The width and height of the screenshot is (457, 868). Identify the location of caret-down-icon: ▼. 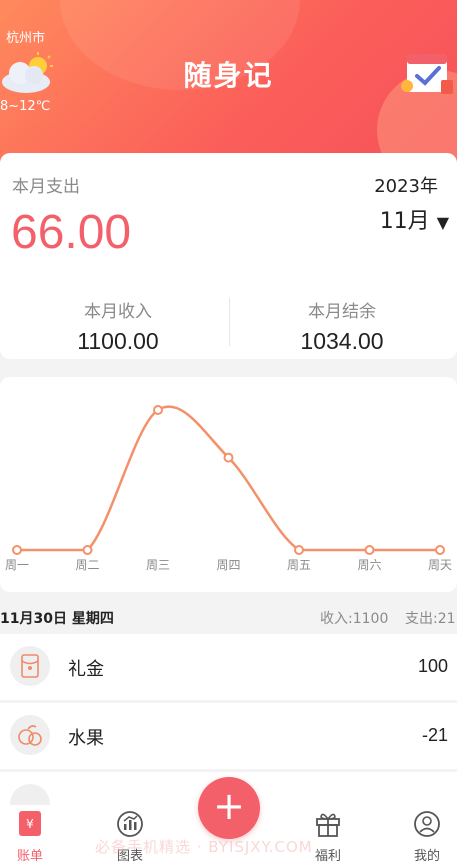
(442, 222).